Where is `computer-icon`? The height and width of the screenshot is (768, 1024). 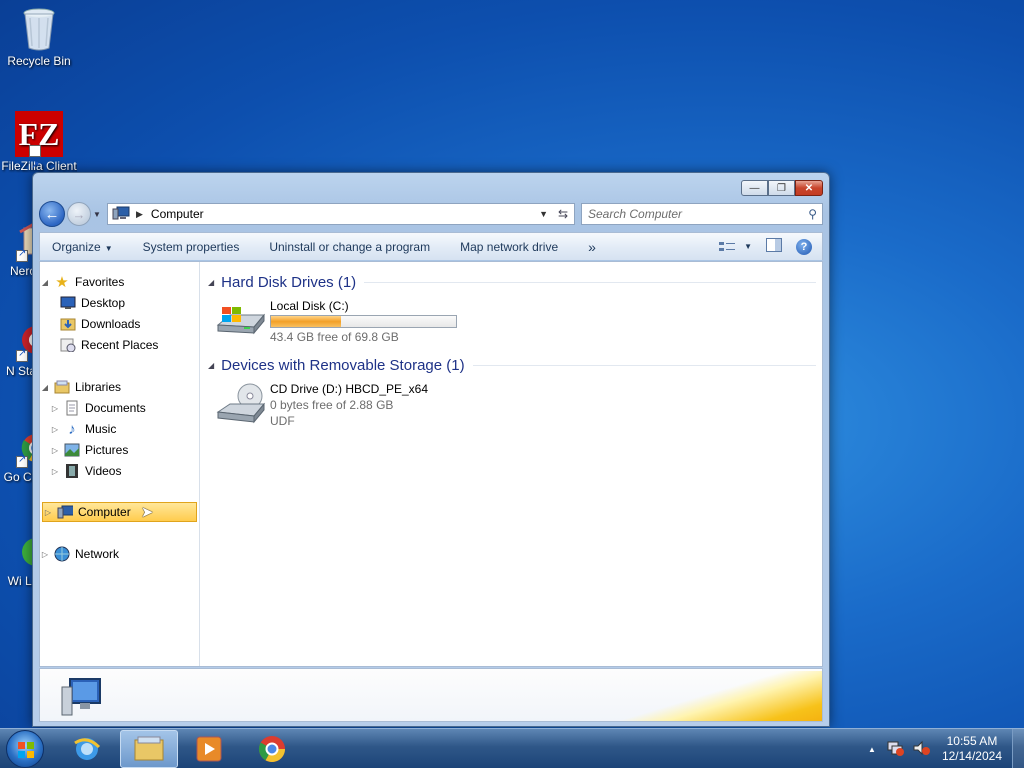
computer-icon is located at coordinates (121, 214).